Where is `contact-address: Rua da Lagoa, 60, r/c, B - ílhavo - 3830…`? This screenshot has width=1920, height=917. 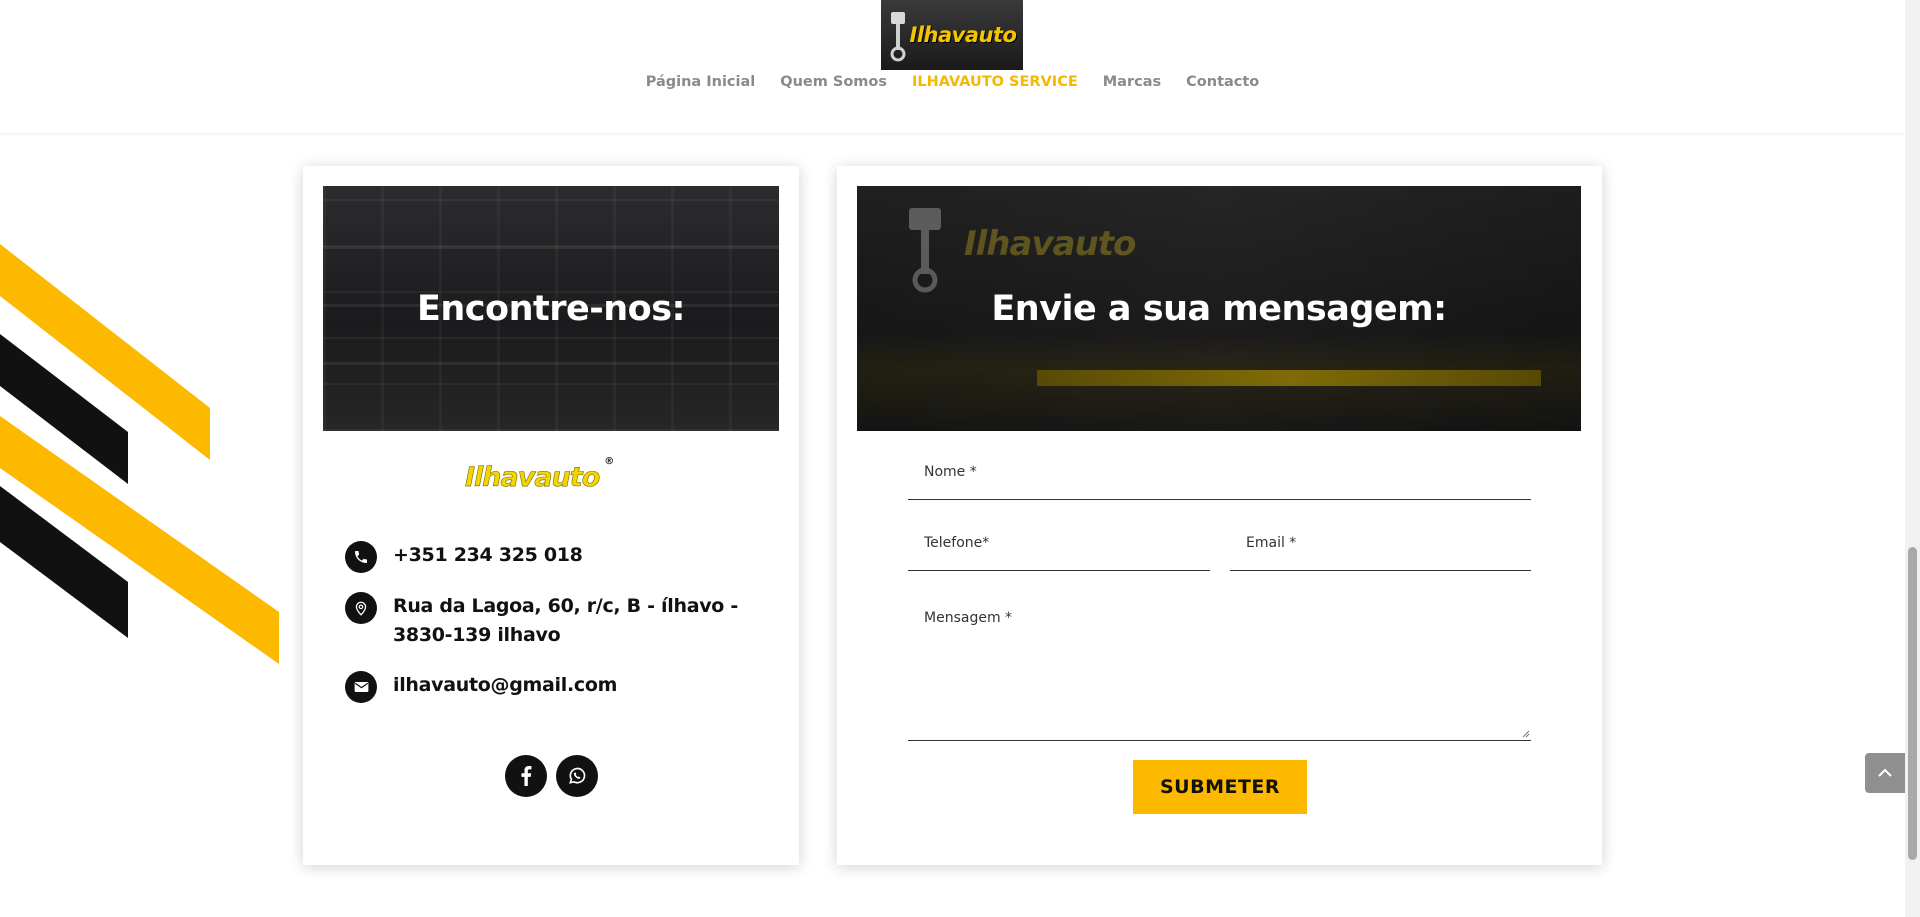 contact-address: Rua da Lagoa, 60, r/c, B - ílhavo - 3830… is located at coordinates (565, 620).